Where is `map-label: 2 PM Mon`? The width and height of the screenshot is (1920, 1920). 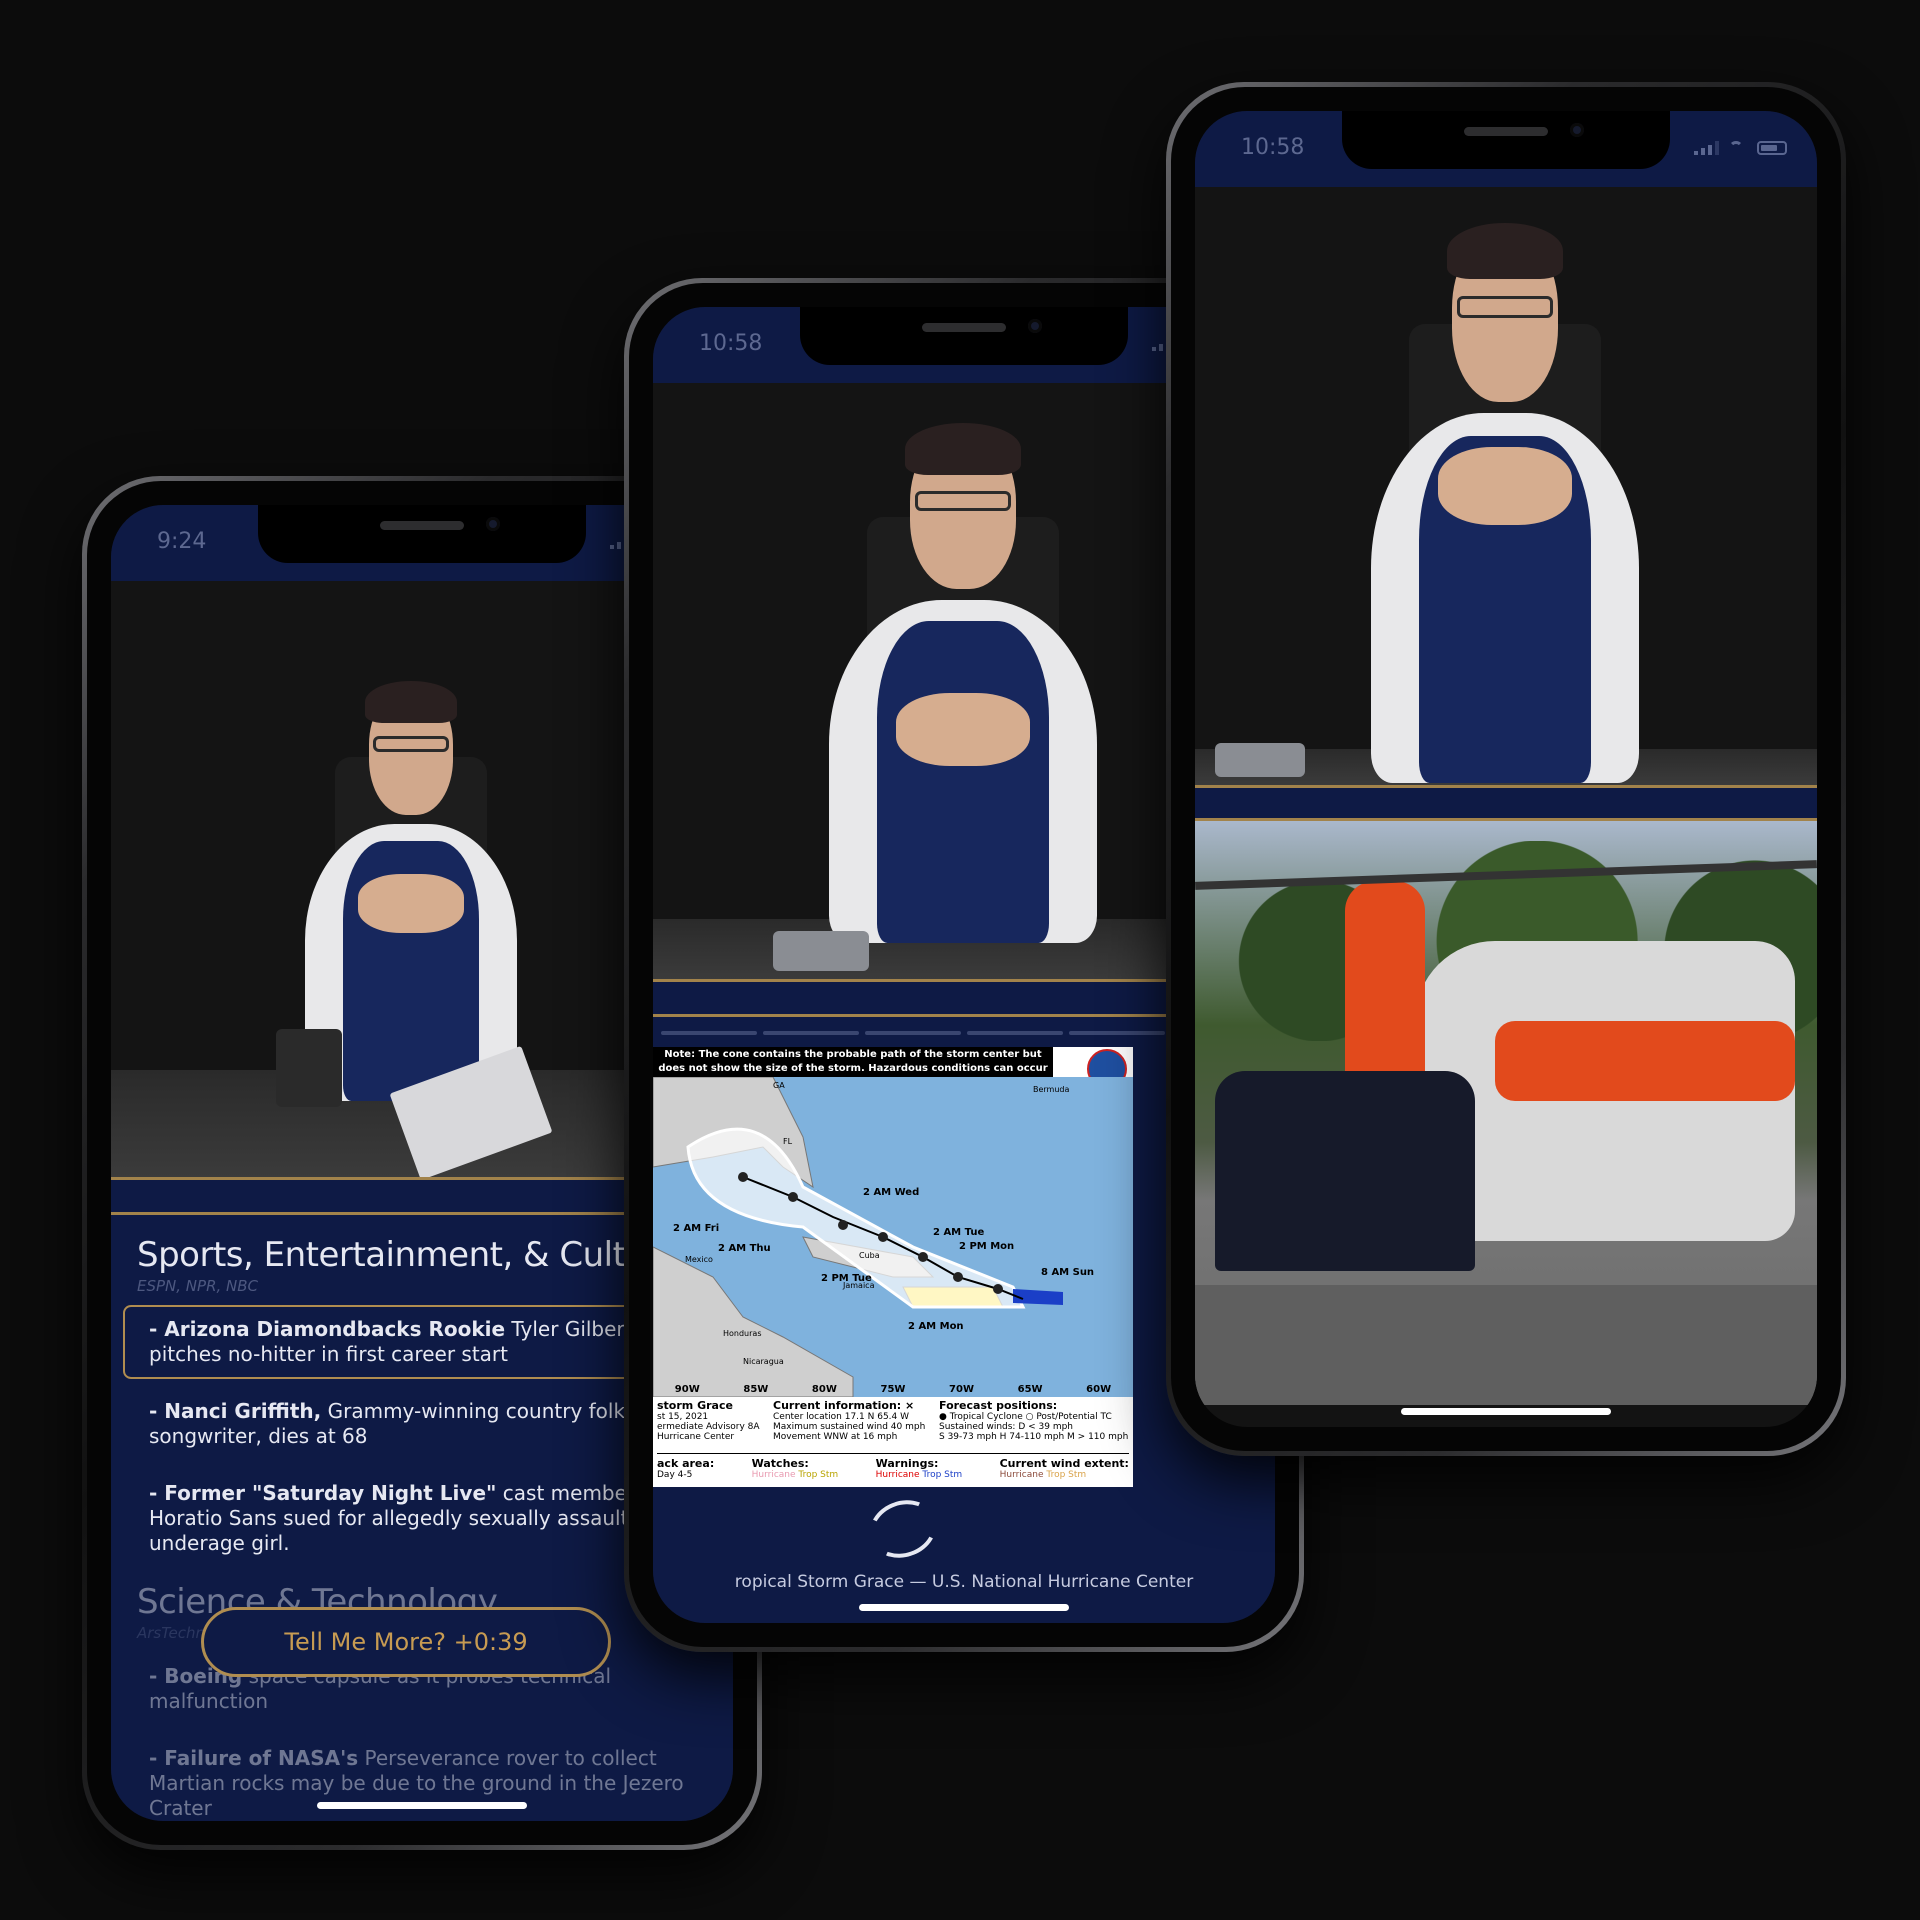
map-label: 2 PM Mon is located at coordinates (987, 1246).